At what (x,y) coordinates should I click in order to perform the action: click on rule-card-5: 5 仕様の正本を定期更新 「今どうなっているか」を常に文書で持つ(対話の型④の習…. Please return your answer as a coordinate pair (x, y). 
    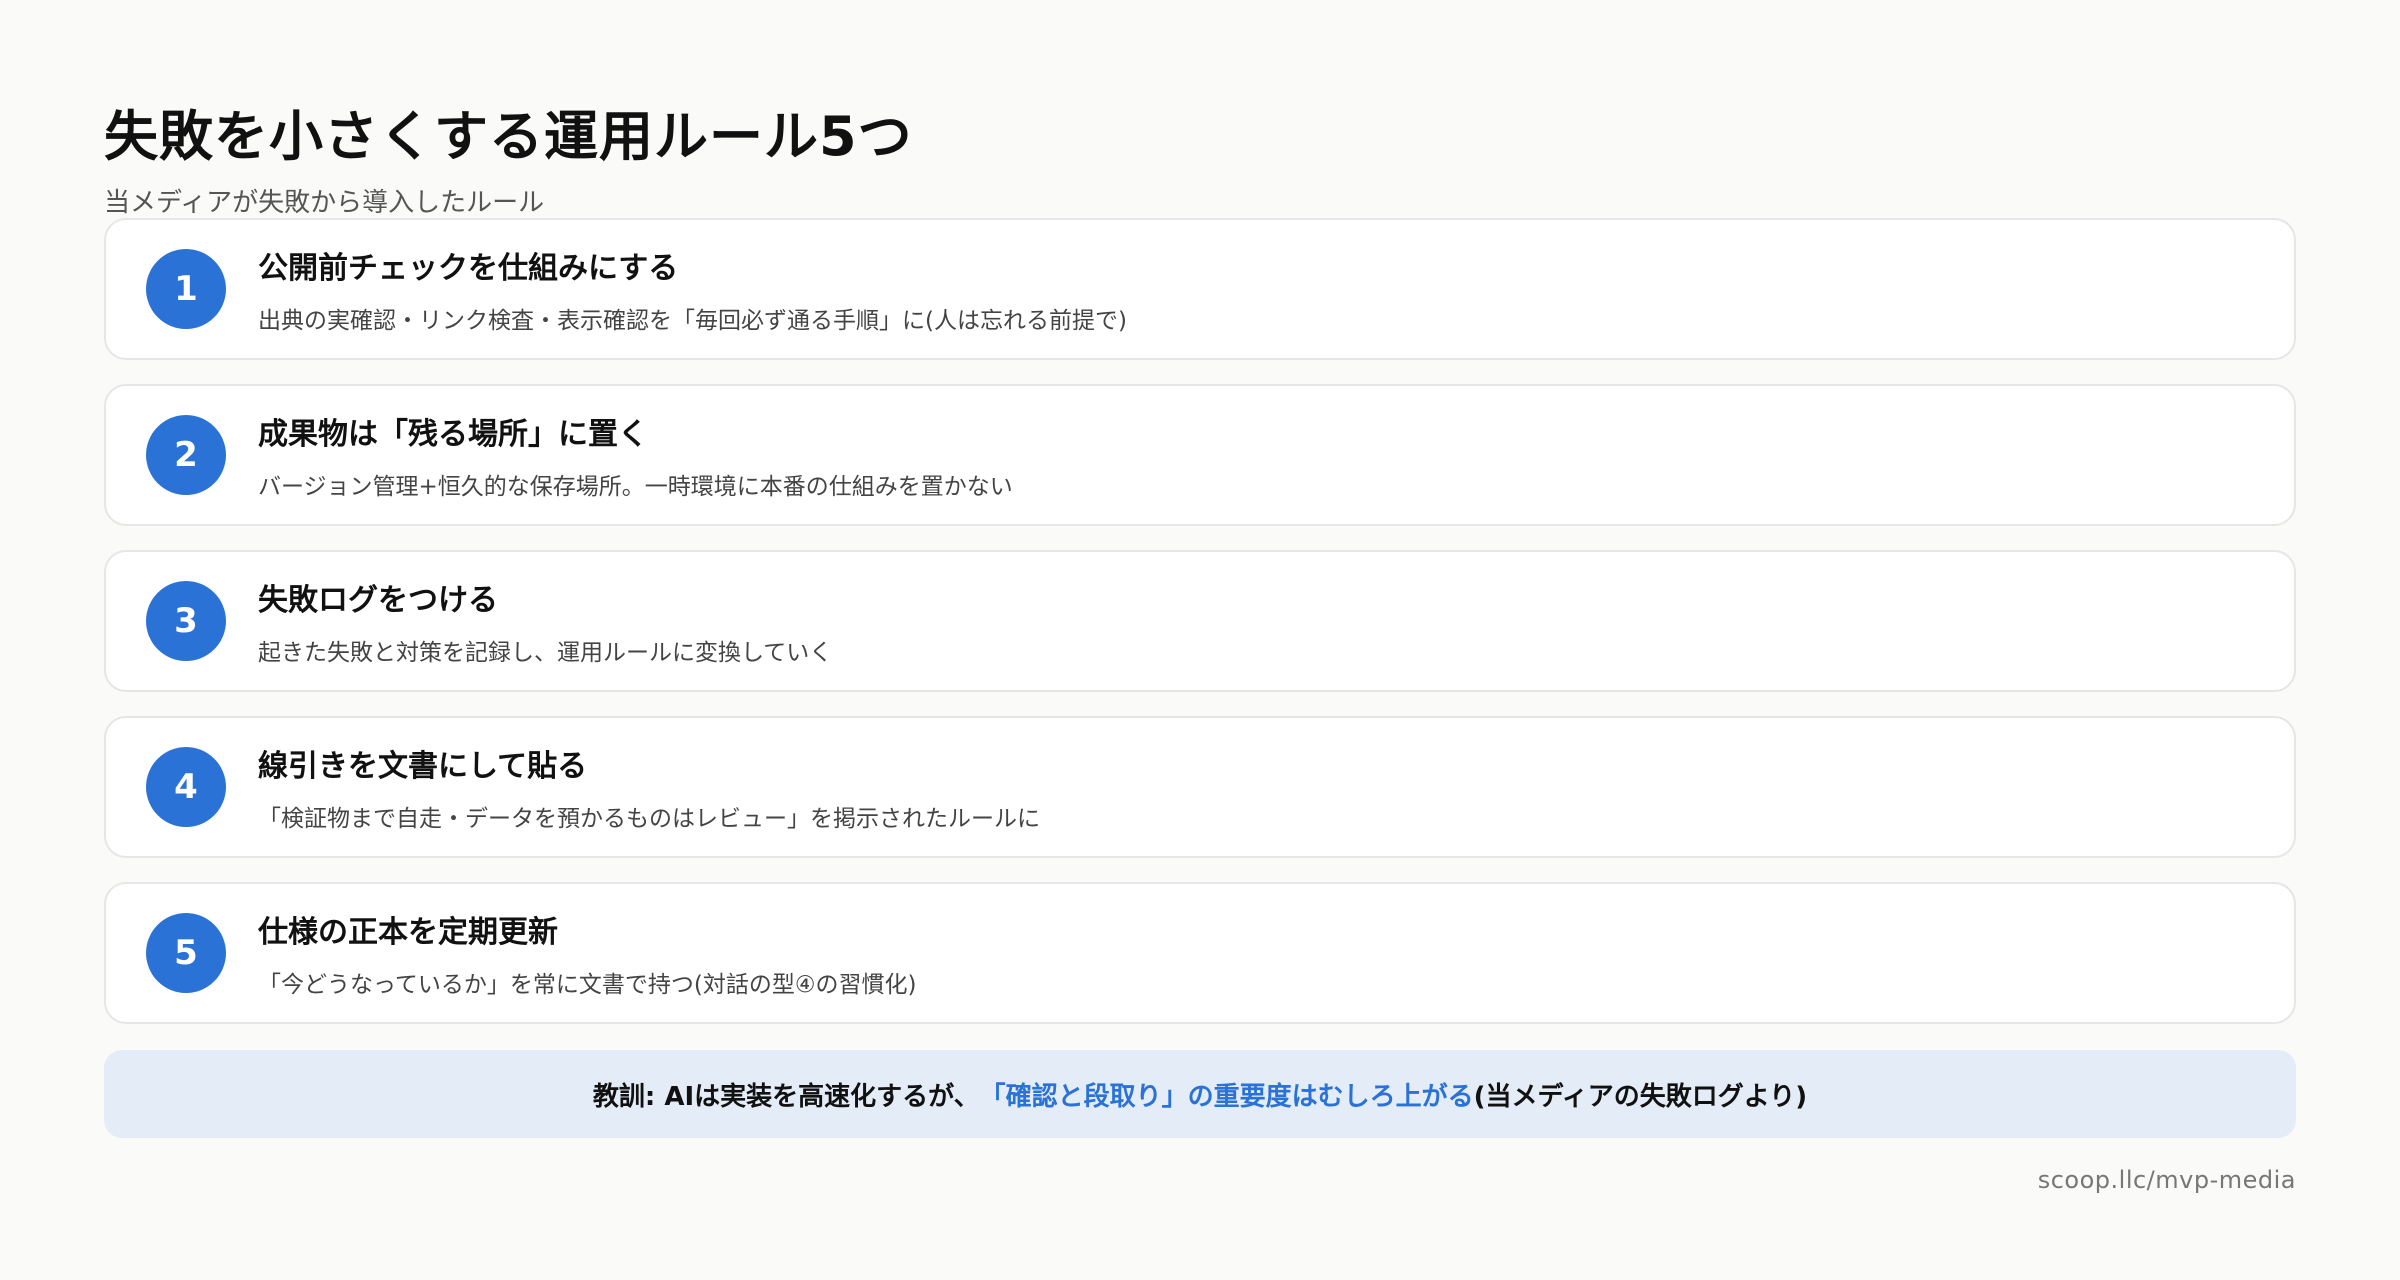
    Looking at the image, I should click on (1200, 953).